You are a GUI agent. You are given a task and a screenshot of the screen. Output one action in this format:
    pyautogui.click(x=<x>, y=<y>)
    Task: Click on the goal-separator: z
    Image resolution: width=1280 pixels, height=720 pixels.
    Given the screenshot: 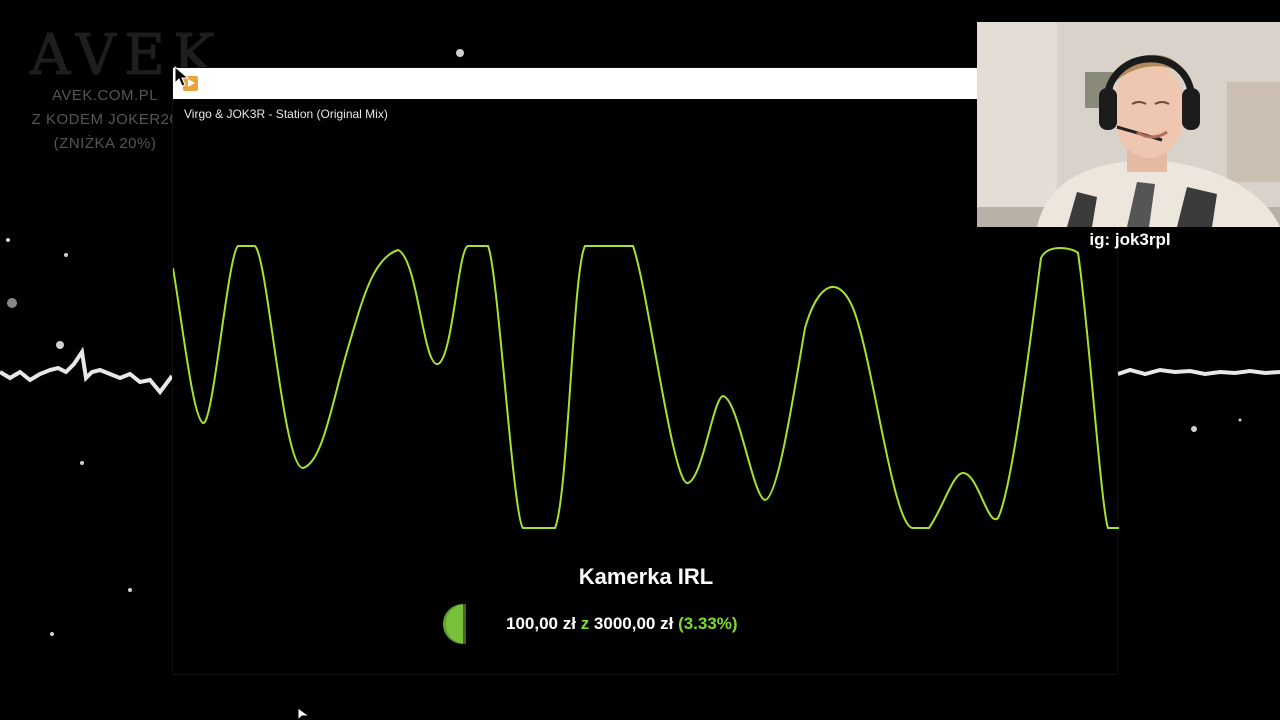 What is the action you would take?
    pyautogui.click(x=585, y=623)
    